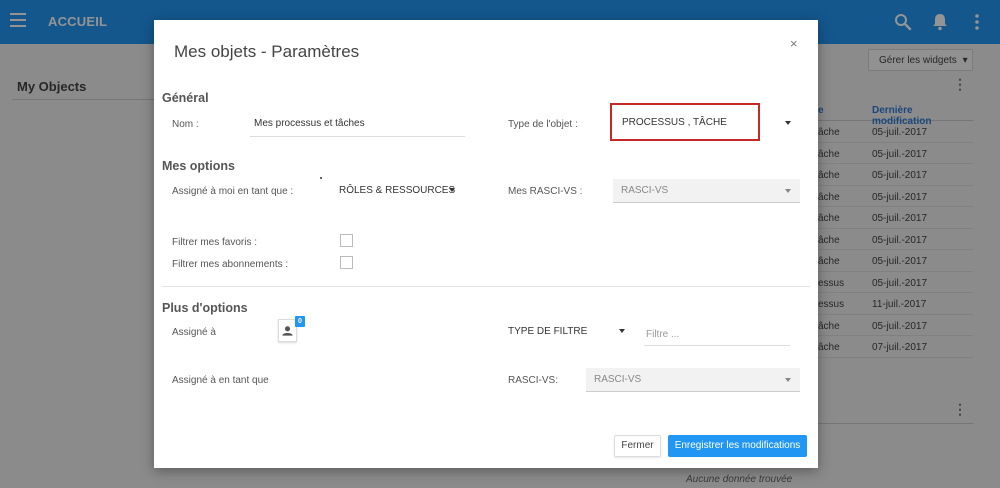 This screenshot has height=488, width=1000. I want to click on assigned-as-caret-icon, so click(452, 190).